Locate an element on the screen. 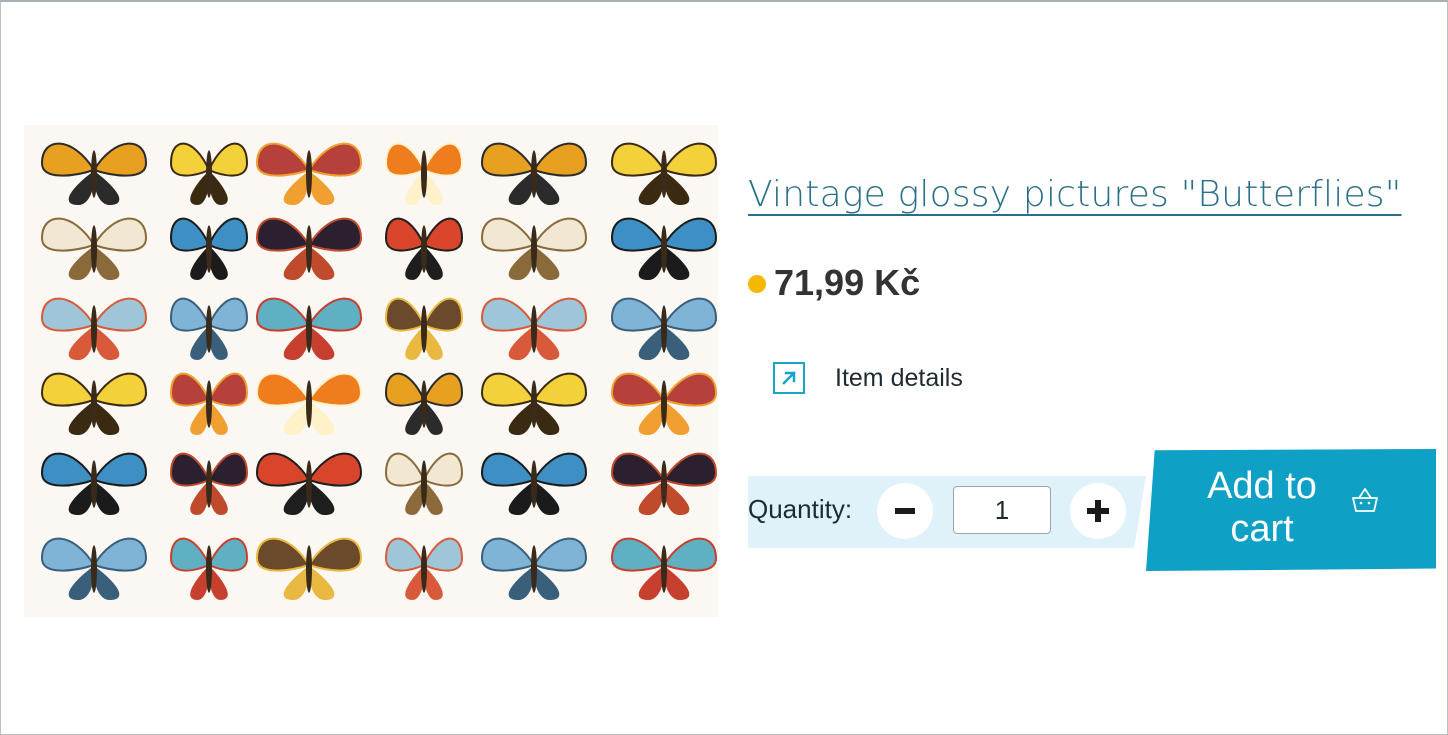 This screenshot has width=1448, height=735. quantity-input is located at coordinates (1002, 510).